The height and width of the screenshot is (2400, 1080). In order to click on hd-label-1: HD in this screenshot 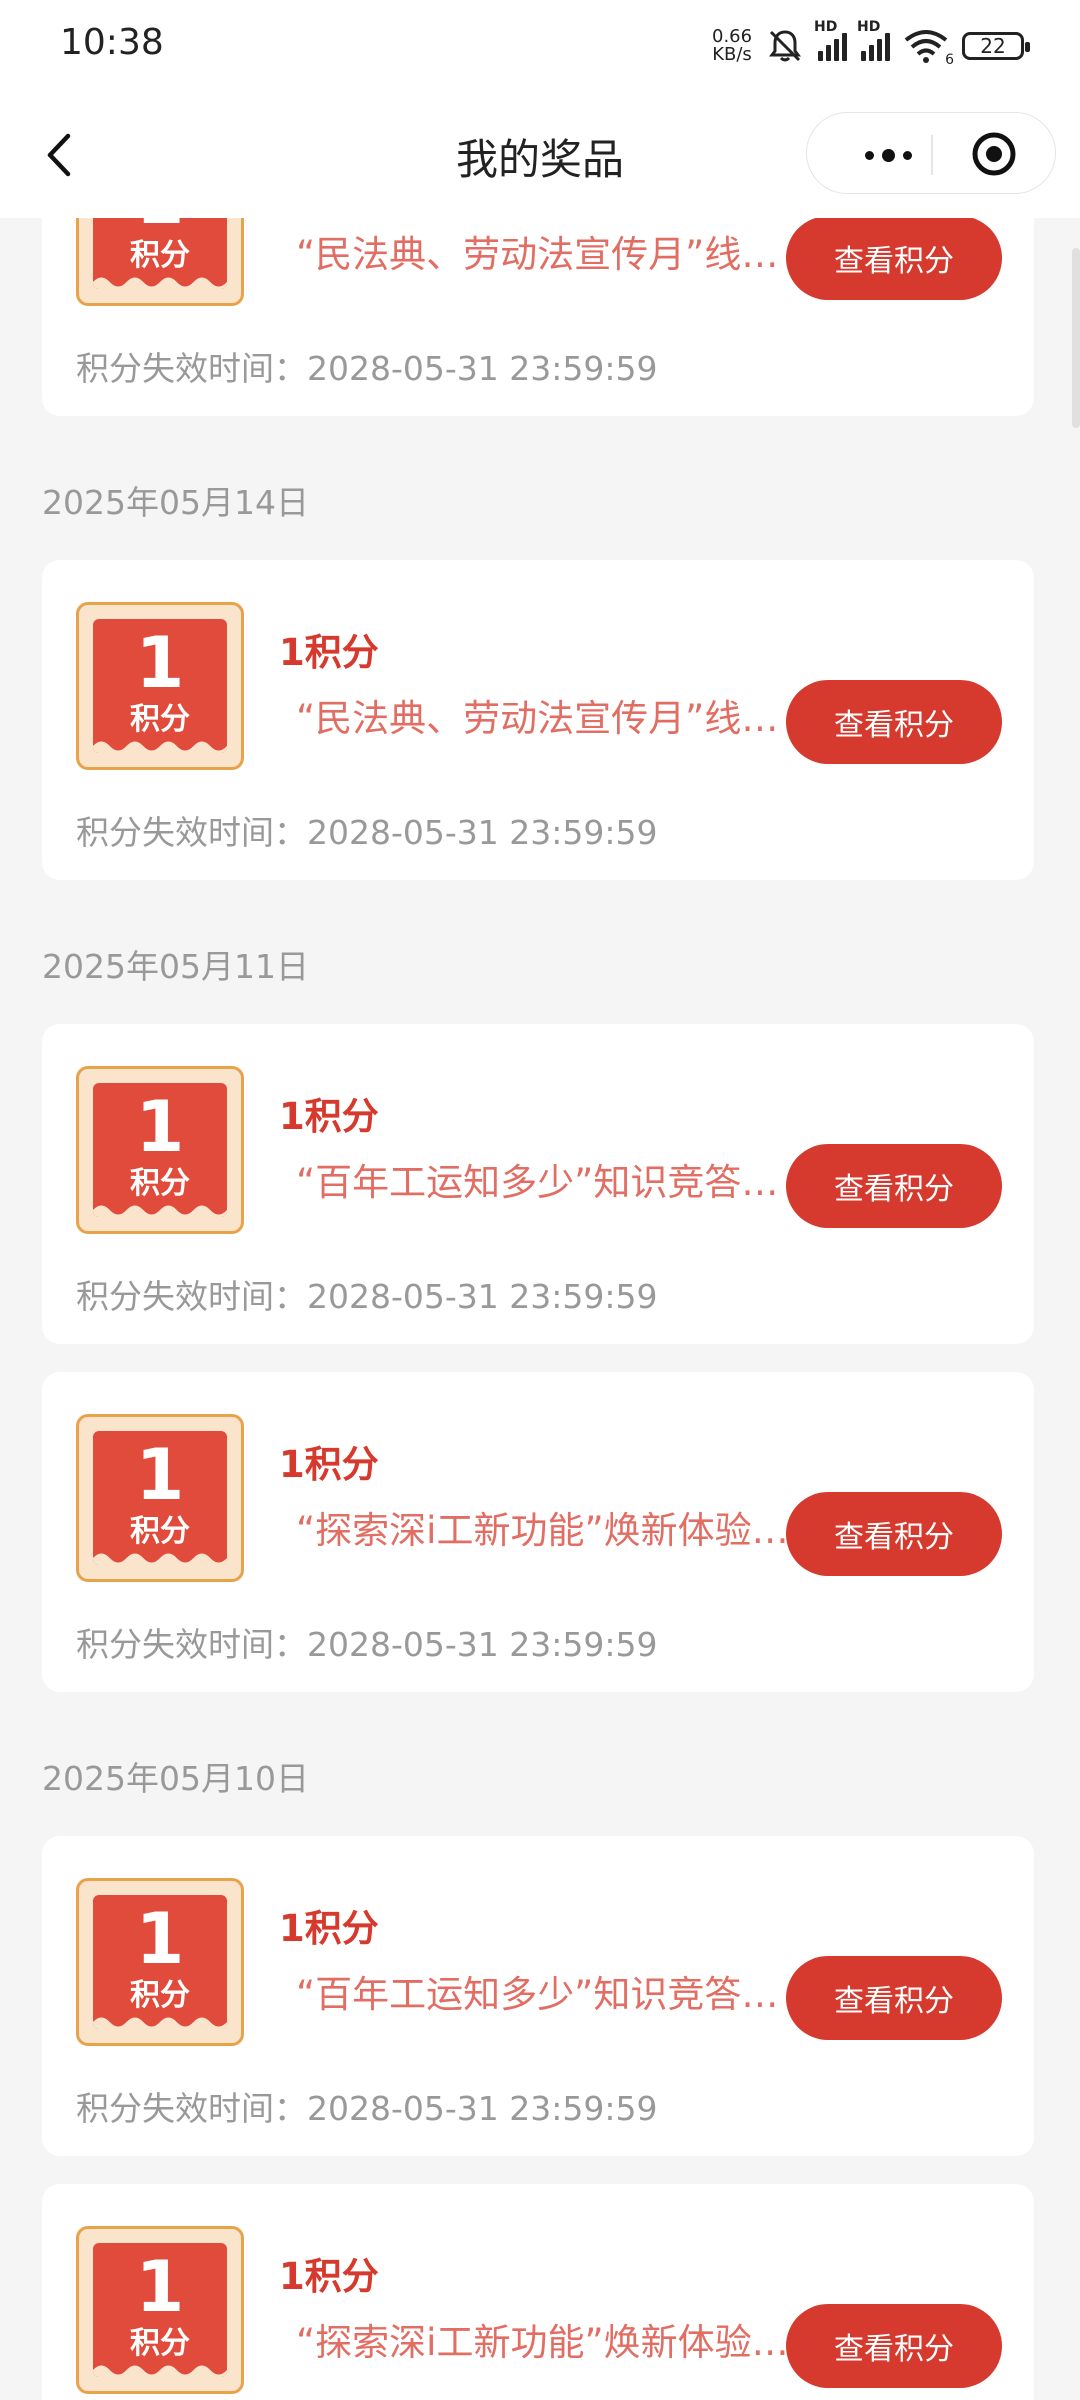, I will do `click(826, 27)`.